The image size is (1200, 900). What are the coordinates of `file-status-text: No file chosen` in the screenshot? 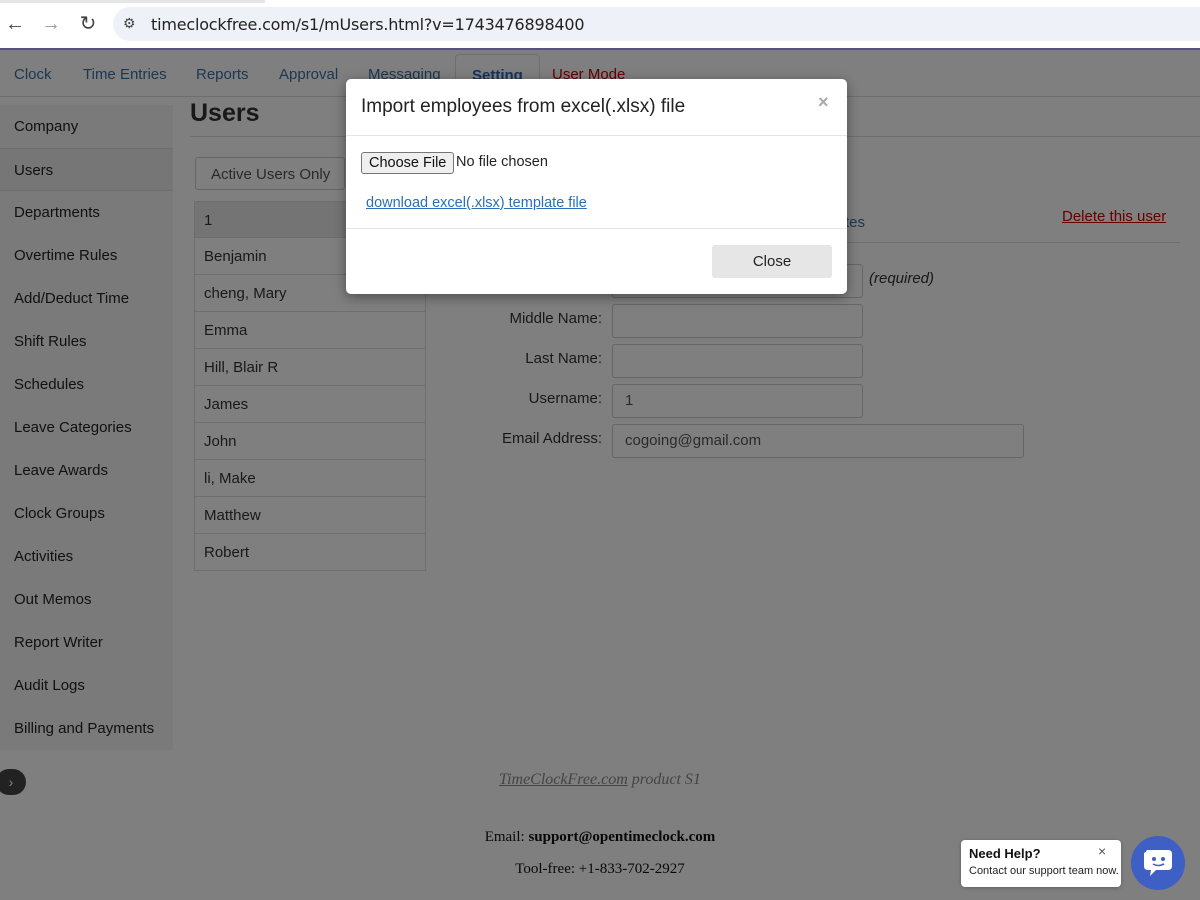 It's located at (502, 162).